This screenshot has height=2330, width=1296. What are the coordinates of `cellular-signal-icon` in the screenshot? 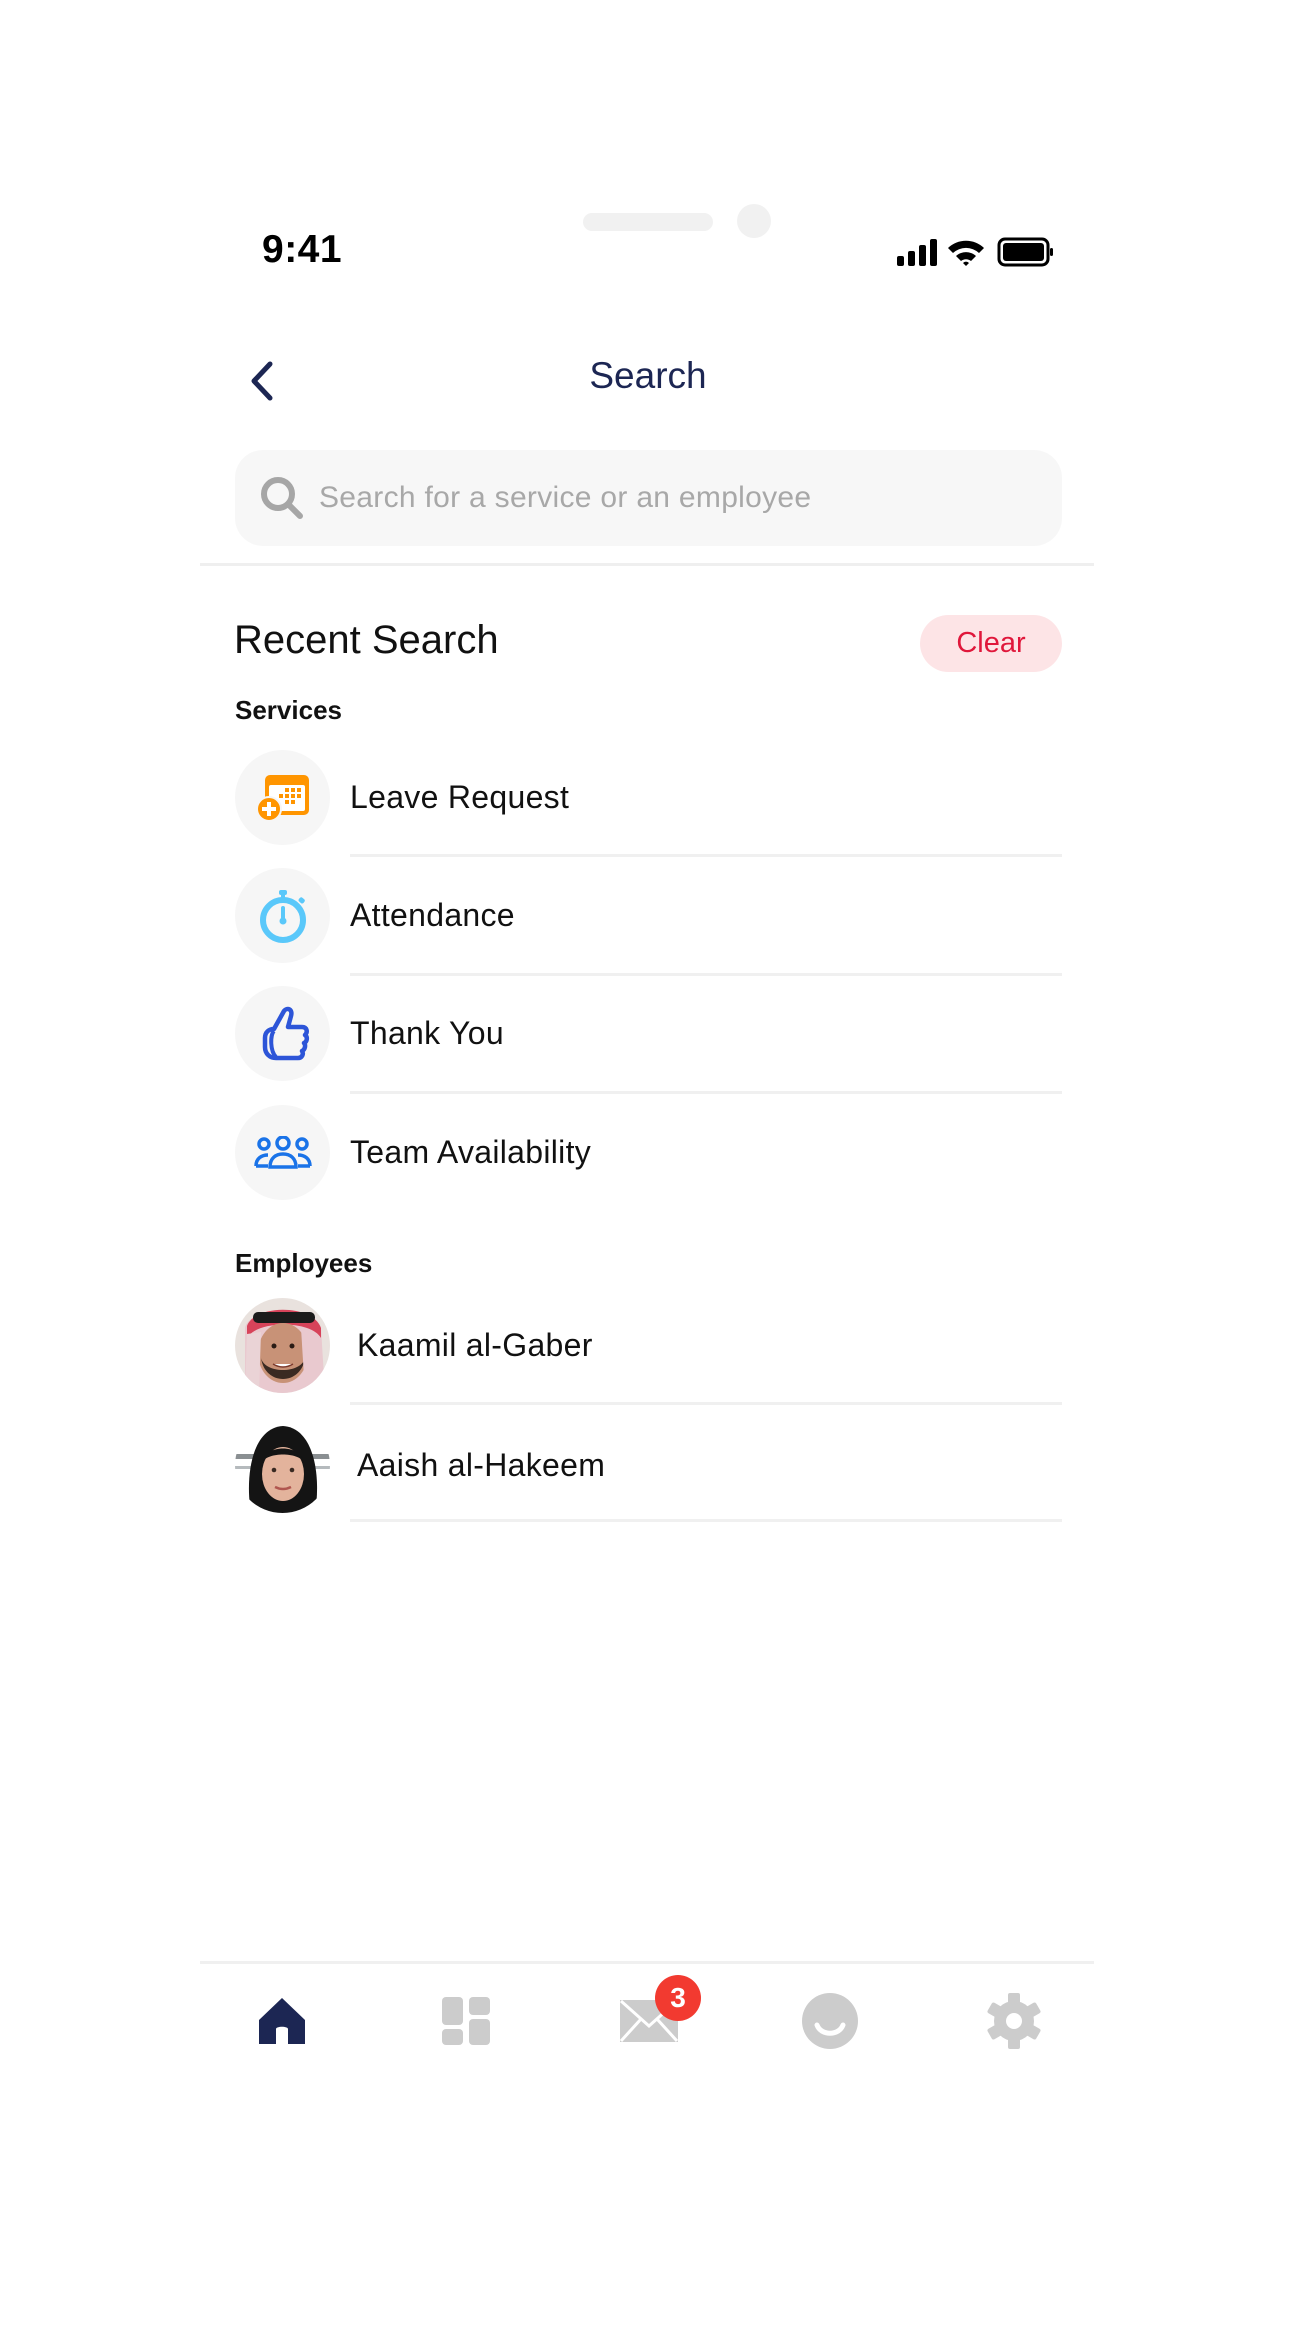 It's located at (917, 252).